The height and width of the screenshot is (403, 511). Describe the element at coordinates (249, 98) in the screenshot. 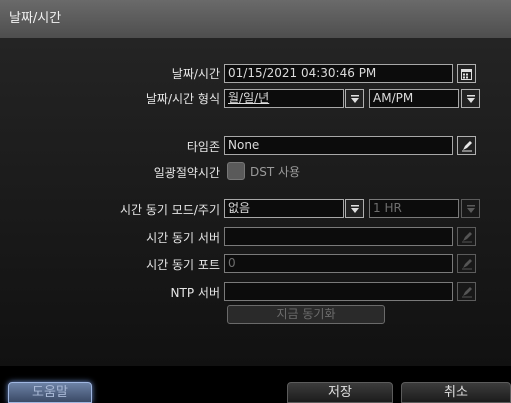

I see `date-format-value: 월/일/년` at that location.